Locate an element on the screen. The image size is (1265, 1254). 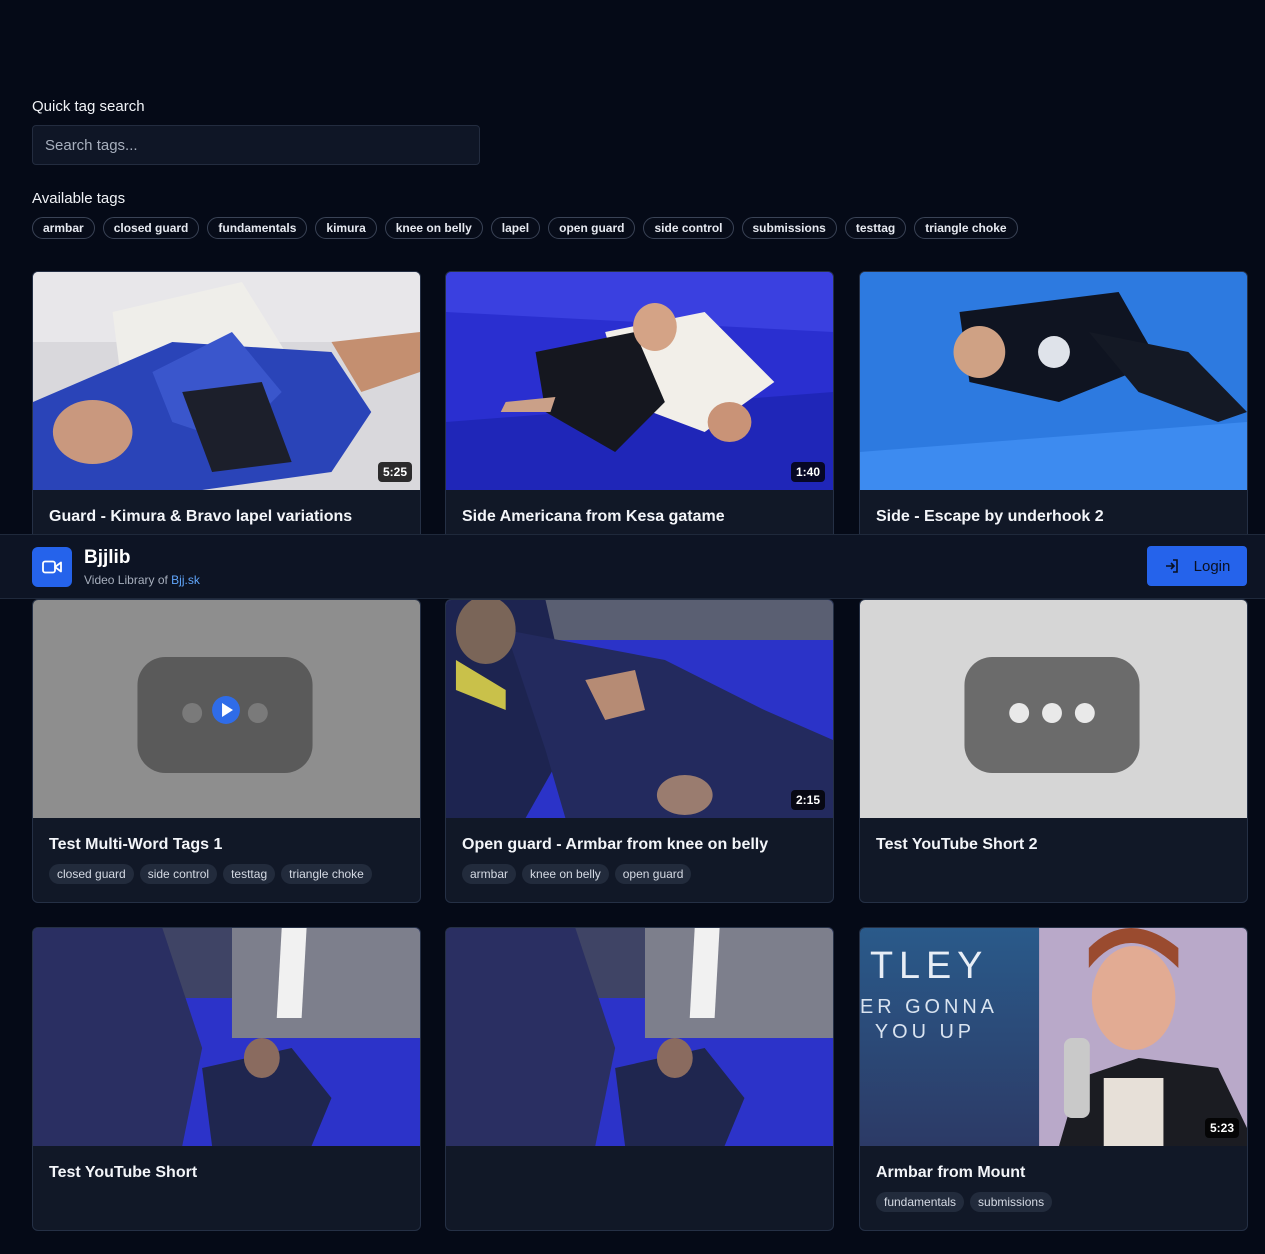
video-tags: fundamentals submissions is located at coordinates (1053, 1197).